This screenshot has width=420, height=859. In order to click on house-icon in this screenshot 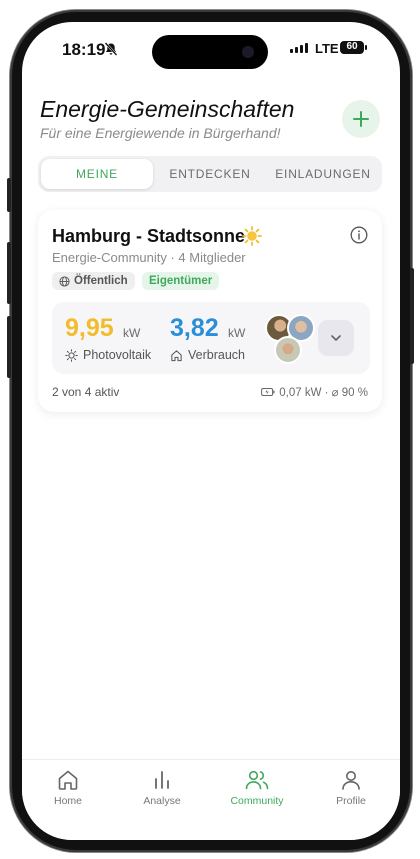, I will do `click(176, 355)`.